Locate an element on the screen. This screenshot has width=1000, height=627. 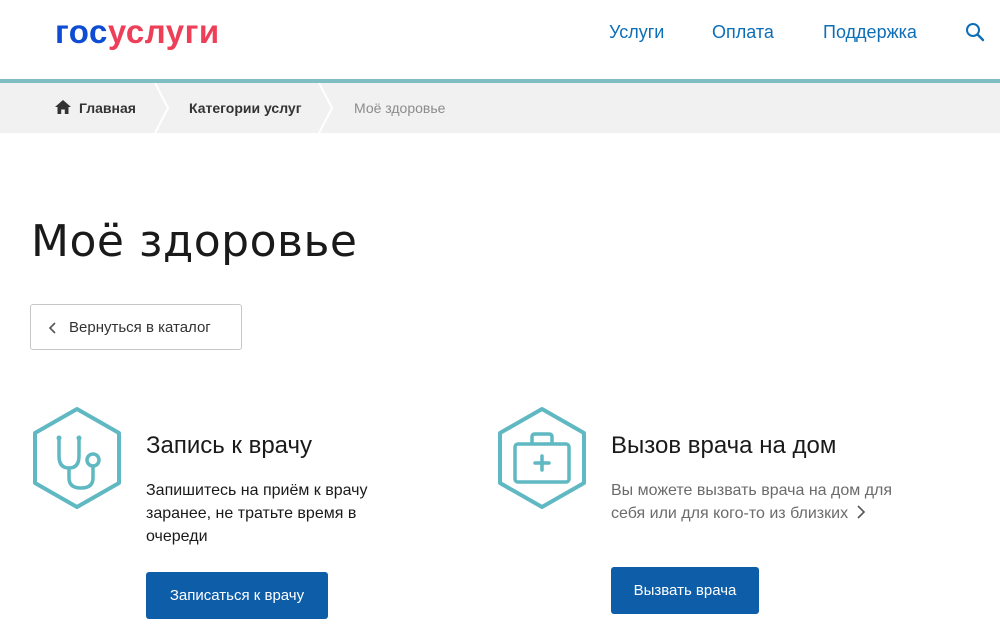
nav-link-services: Услуги is located at coordinates (636, 32).